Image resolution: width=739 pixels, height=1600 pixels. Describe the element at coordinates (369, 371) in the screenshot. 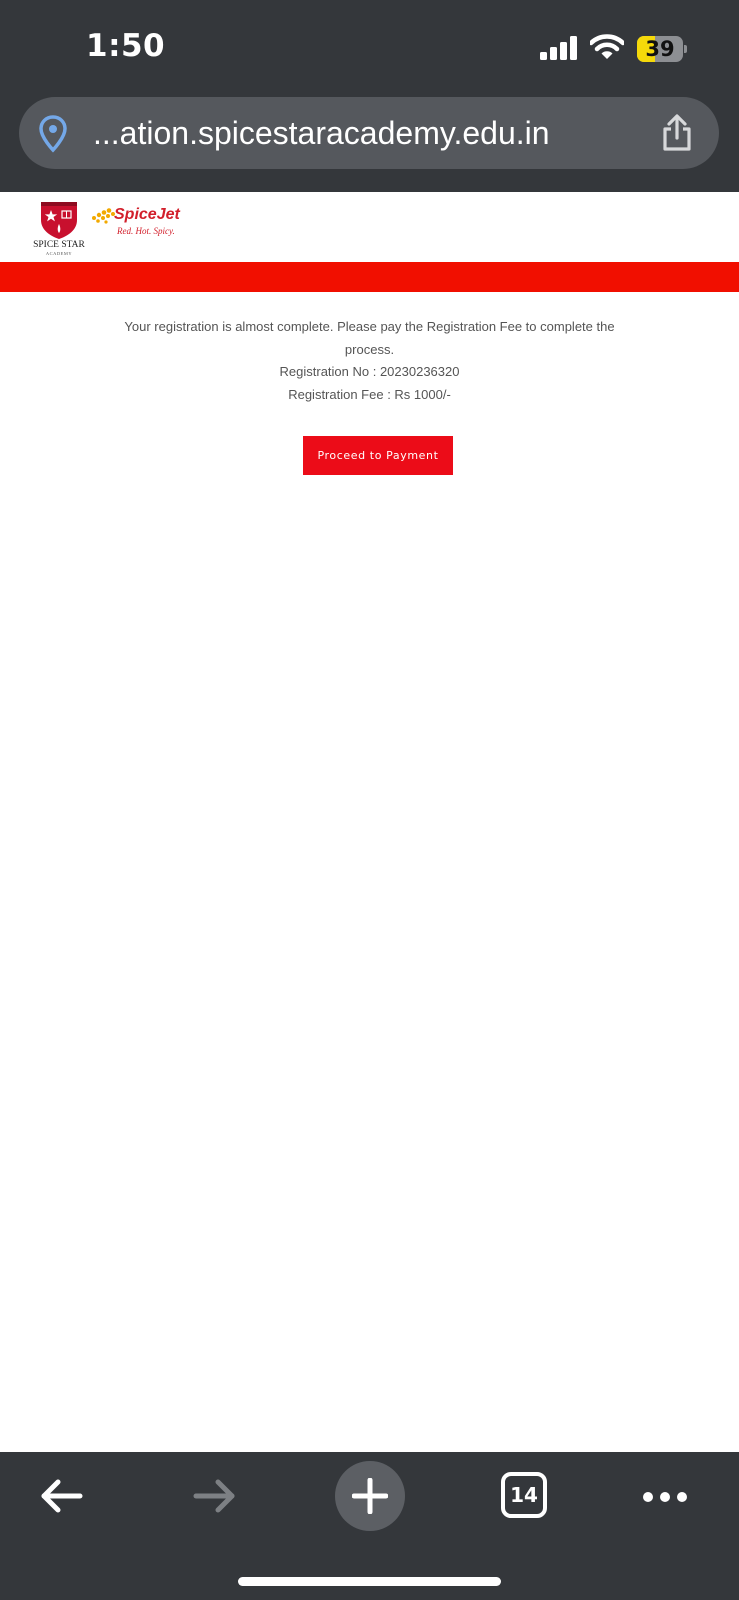

I see `registration-number: Registration No : 20230236320` at that location.